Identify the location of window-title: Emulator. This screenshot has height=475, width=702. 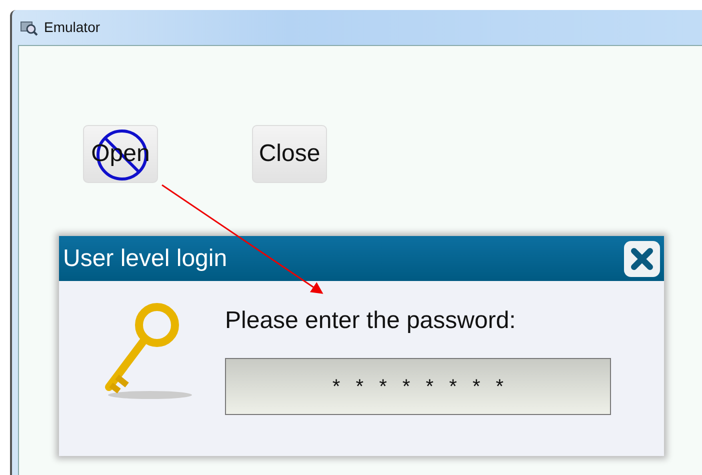
(72, 27).